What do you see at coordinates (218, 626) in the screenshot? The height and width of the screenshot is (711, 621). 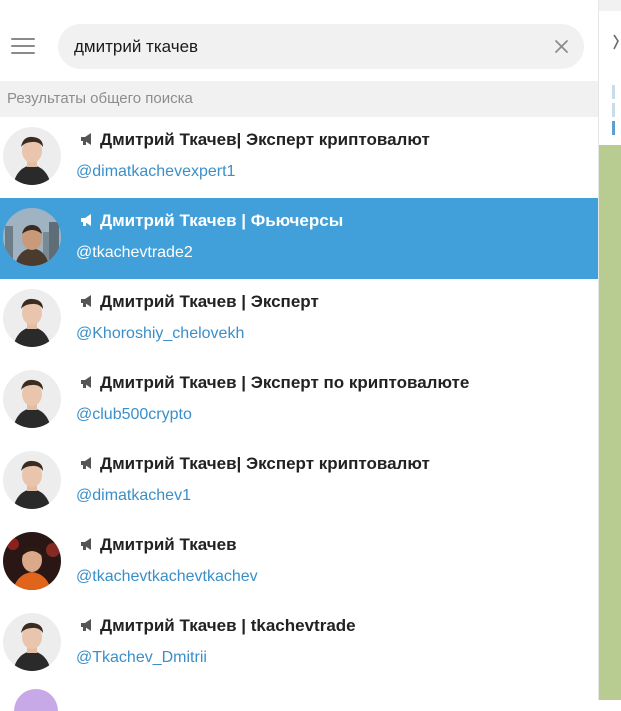 I see `result-name: Дмитрий Ткачев | tkachevtrade` at bounding box center [218, 626].